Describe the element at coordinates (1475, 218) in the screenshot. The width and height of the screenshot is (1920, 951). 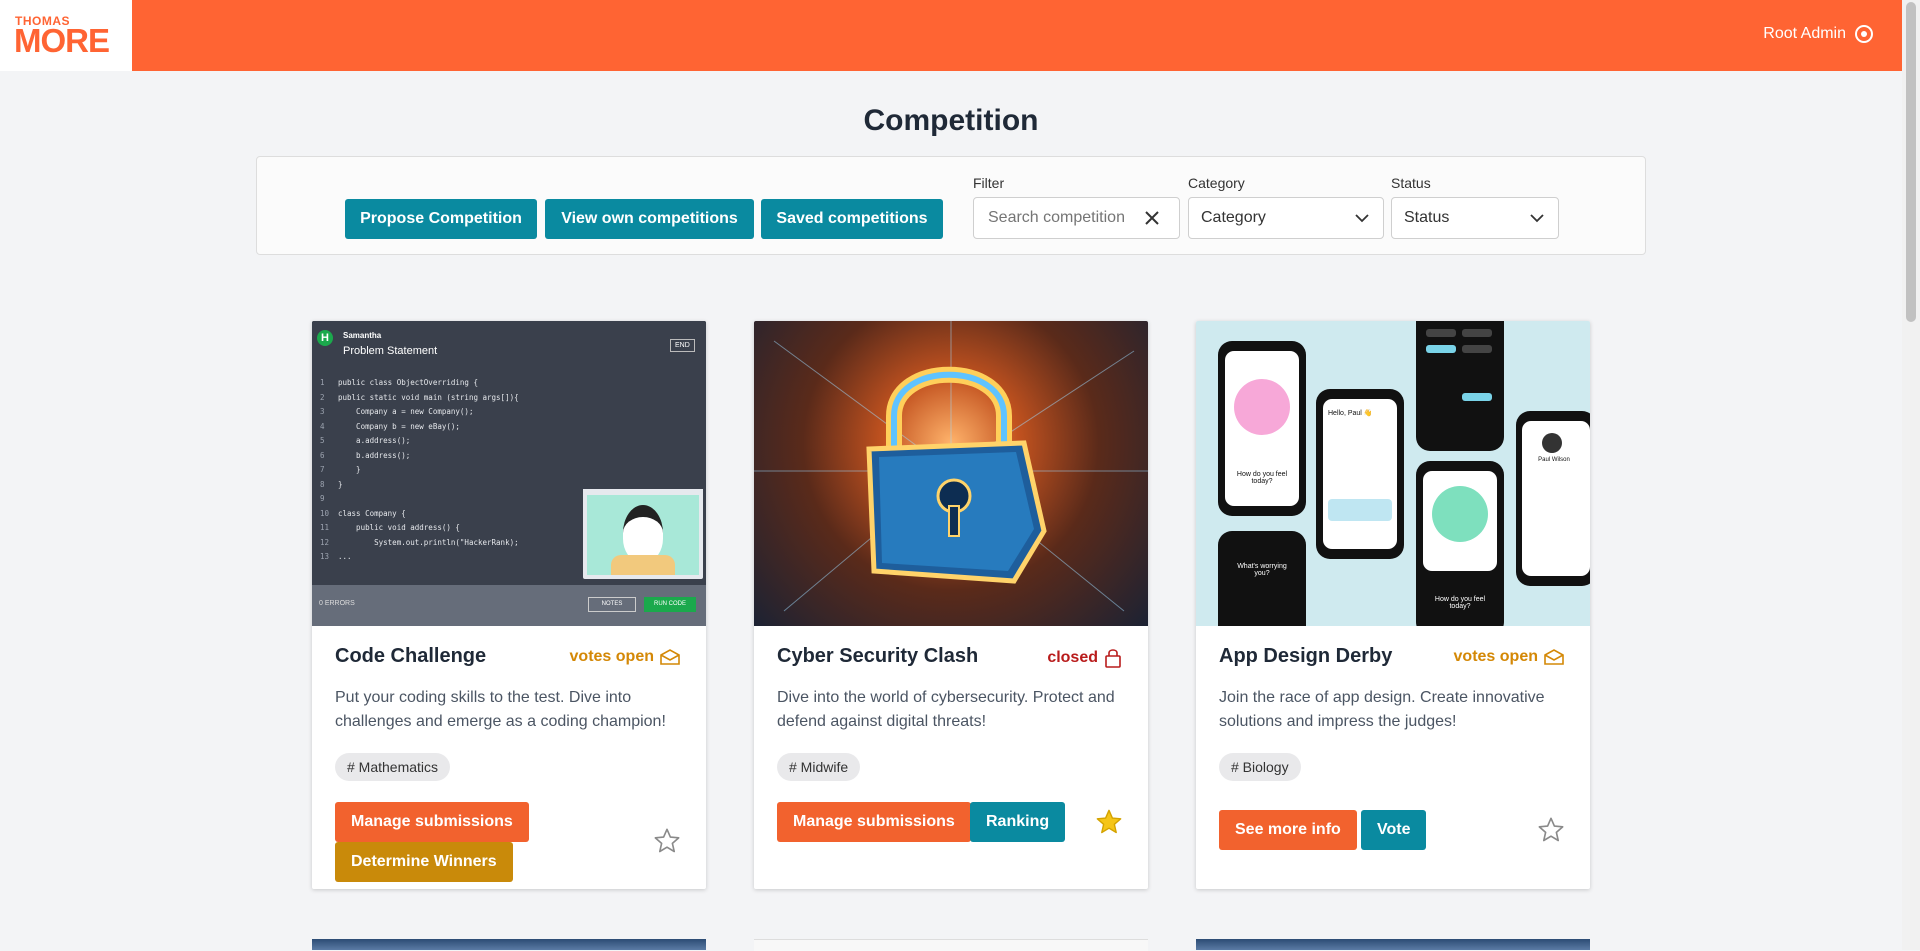
I see `status-select: Status` at that location.